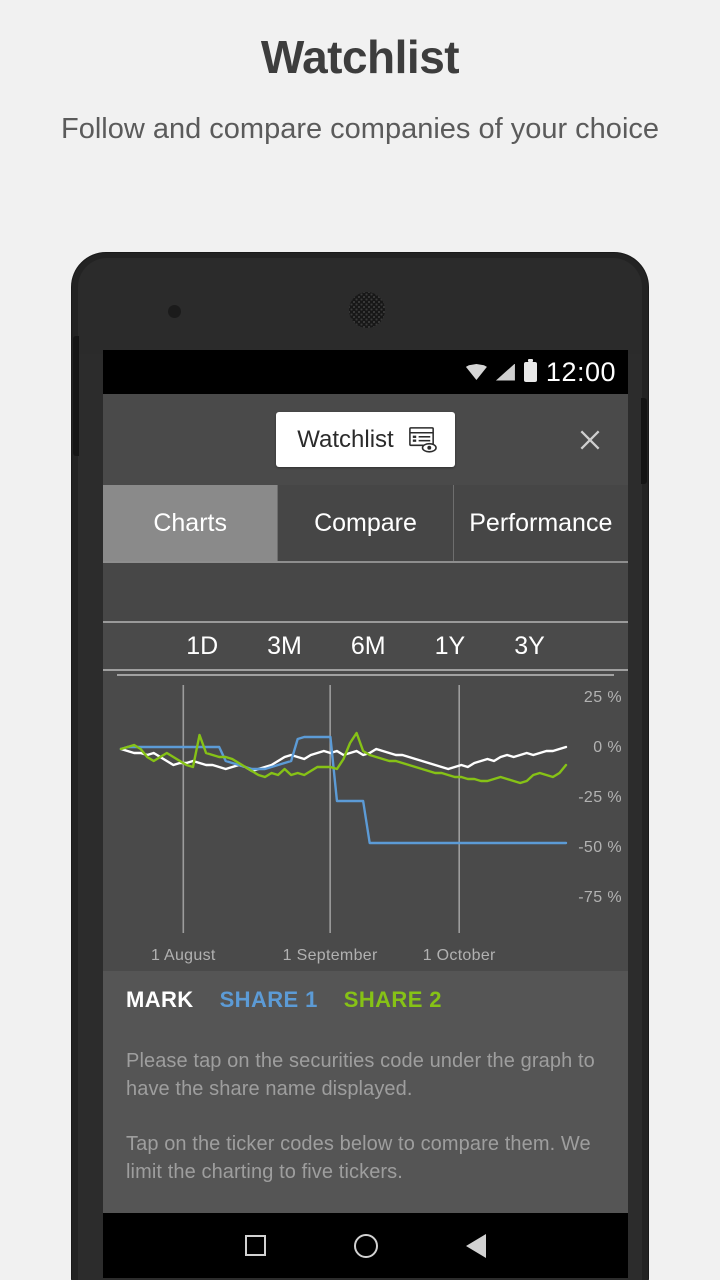 The image size is (720, 1280). What do you see at coordinates (365, 372) in the screenshot?
I see `status-bar: 12:00` at bounding box center [365, 372].